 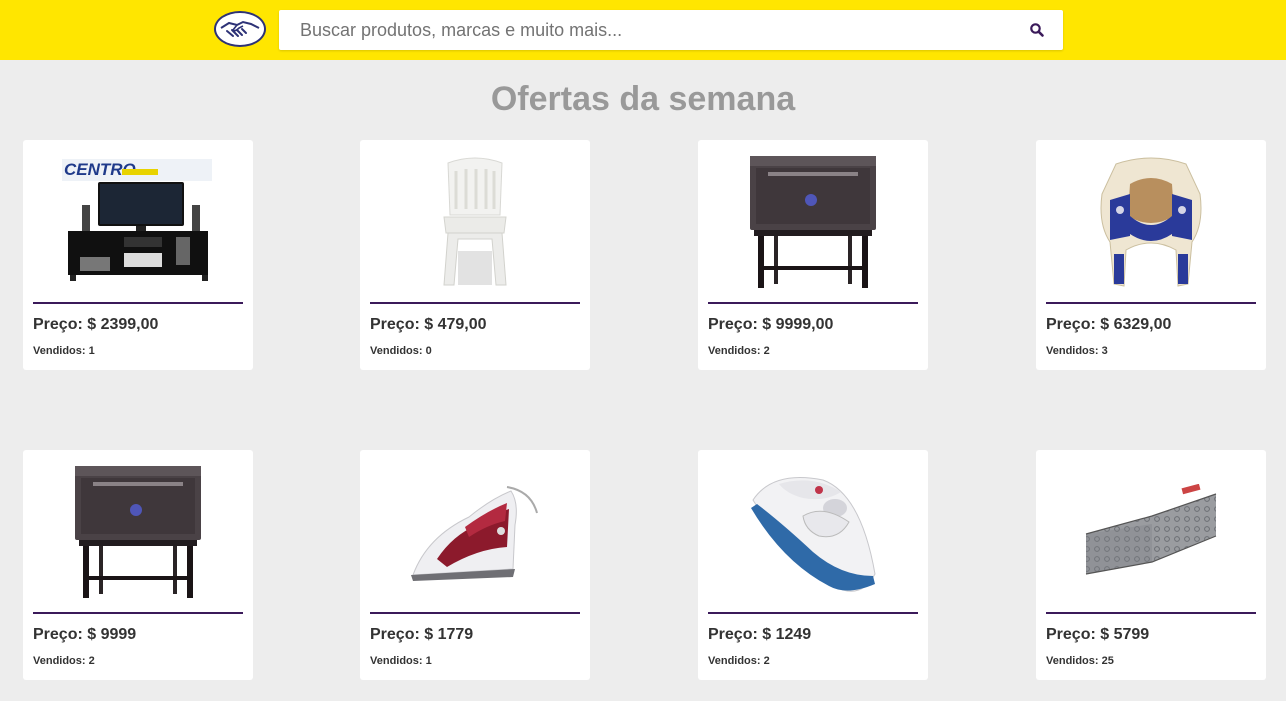 I want to click on product-price: Preço: $ 5799, so click(x=1098, y=634).